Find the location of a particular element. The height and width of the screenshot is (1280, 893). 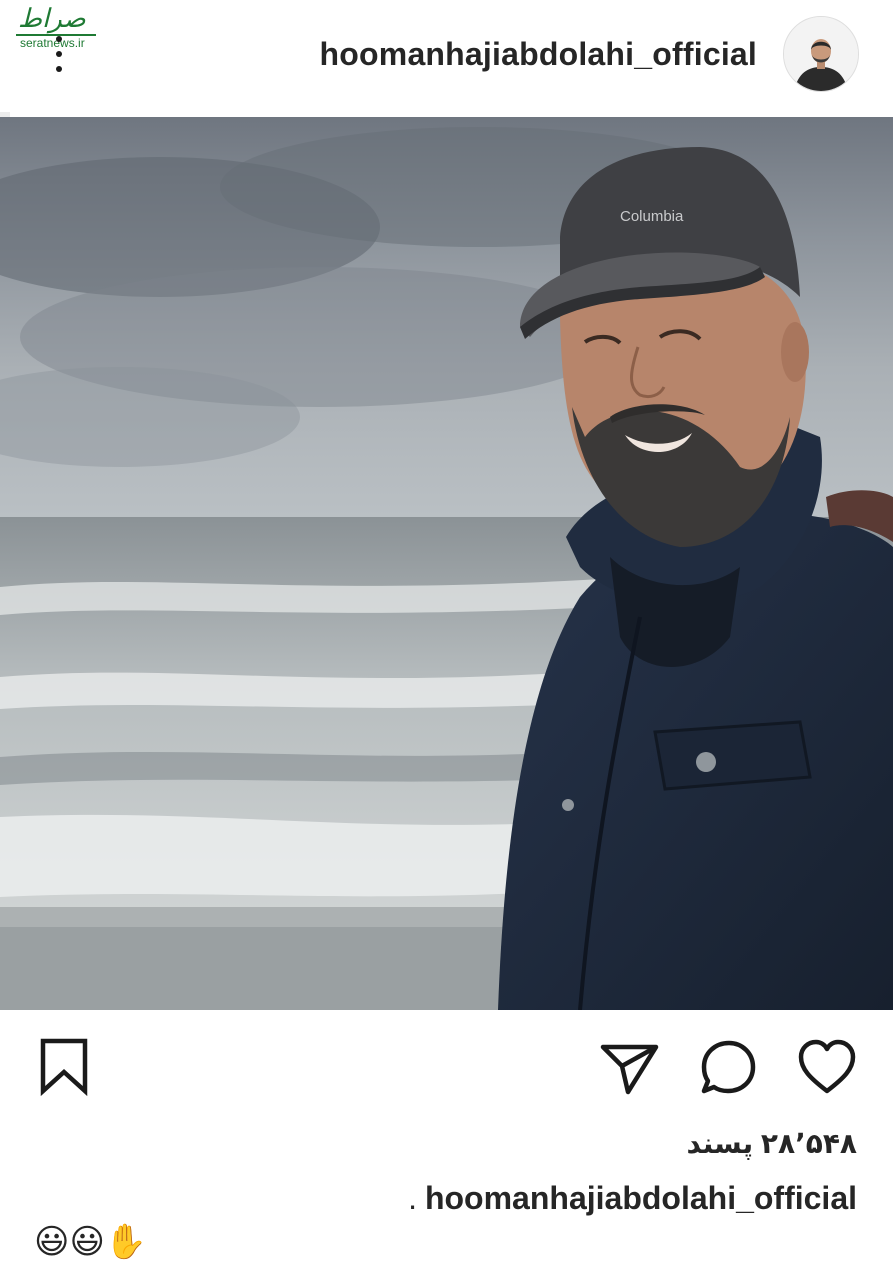

comment-emojis: 😃😃✋ is located at coordinates (91, 1242).